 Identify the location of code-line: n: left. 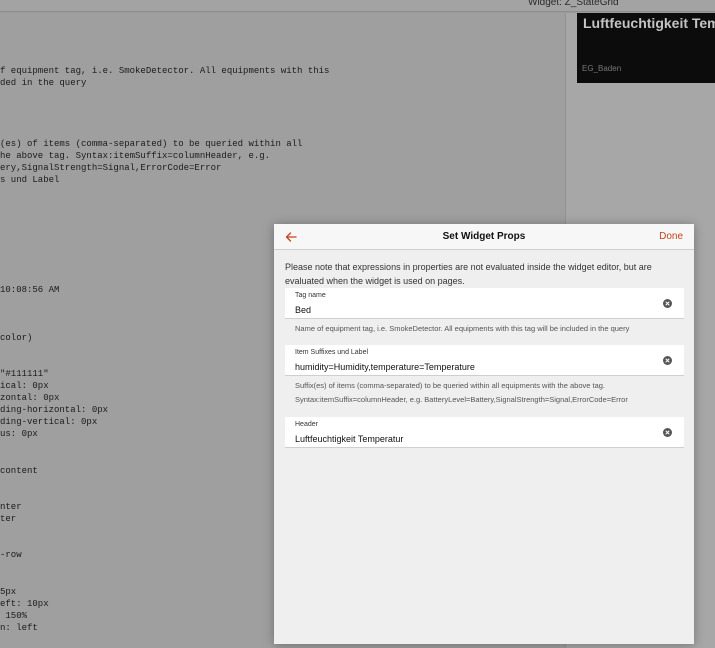
(19, 628).